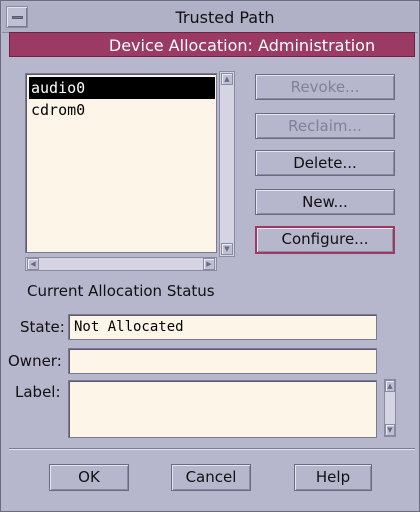 Image resolution: width=420 pixels, height=512 pixels. I want to click on device-list-item-audio0: audio0, so click(122, 88).